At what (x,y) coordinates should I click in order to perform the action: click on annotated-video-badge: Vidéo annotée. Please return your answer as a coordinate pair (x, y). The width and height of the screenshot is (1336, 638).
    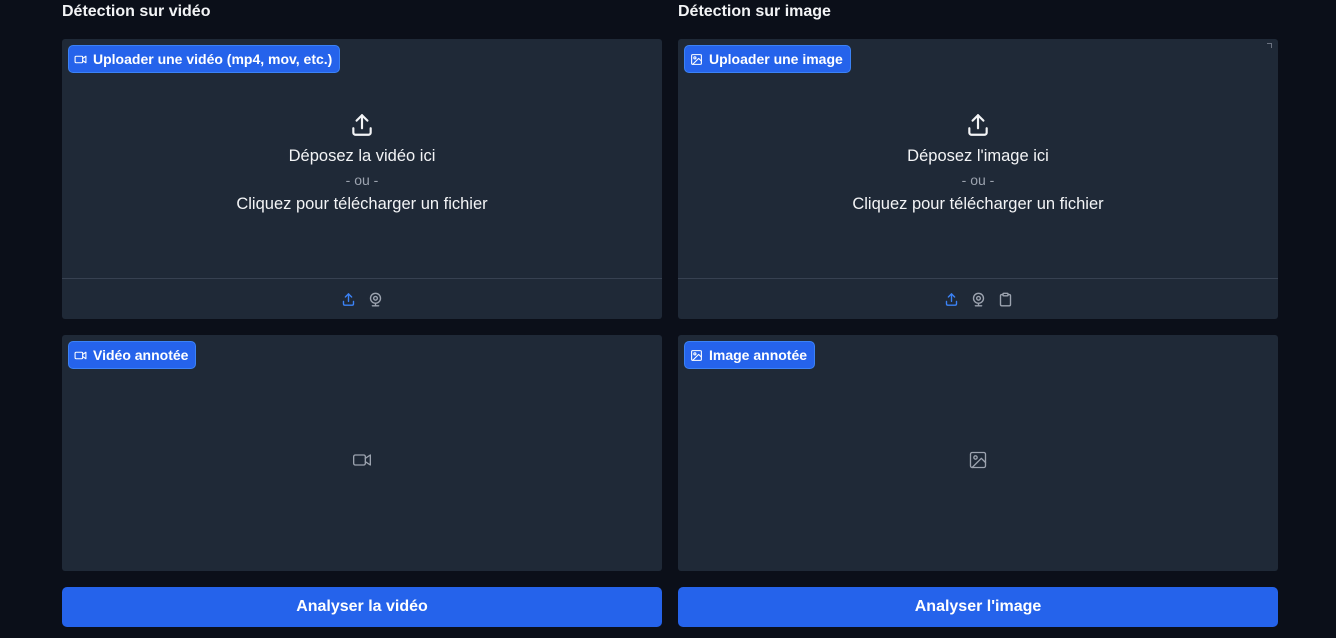
    Looking at the image, I should click on (132, 355).